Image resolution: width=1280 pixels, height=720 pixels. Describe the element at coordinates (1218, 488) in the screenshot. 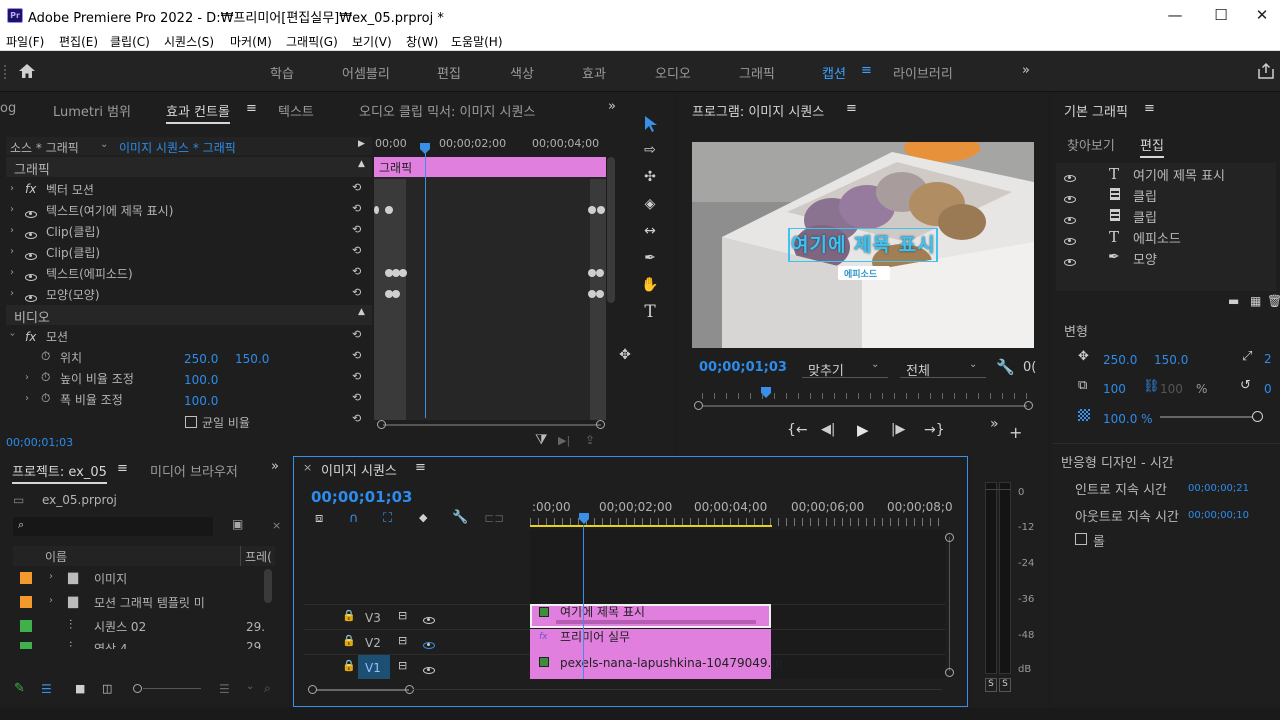

I see `intro-duration-value: 00;00;00;21` at that location.